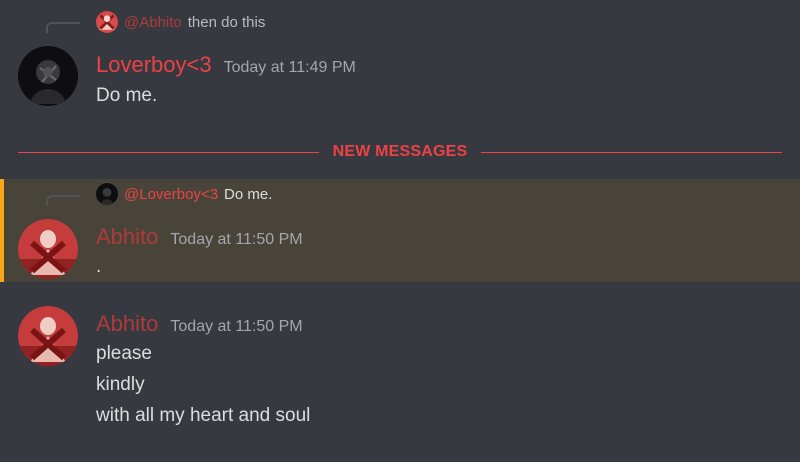  Describe the element at coordinates (107, 194) in the screenshot. I see `loverboy-avatar-small` at that location.